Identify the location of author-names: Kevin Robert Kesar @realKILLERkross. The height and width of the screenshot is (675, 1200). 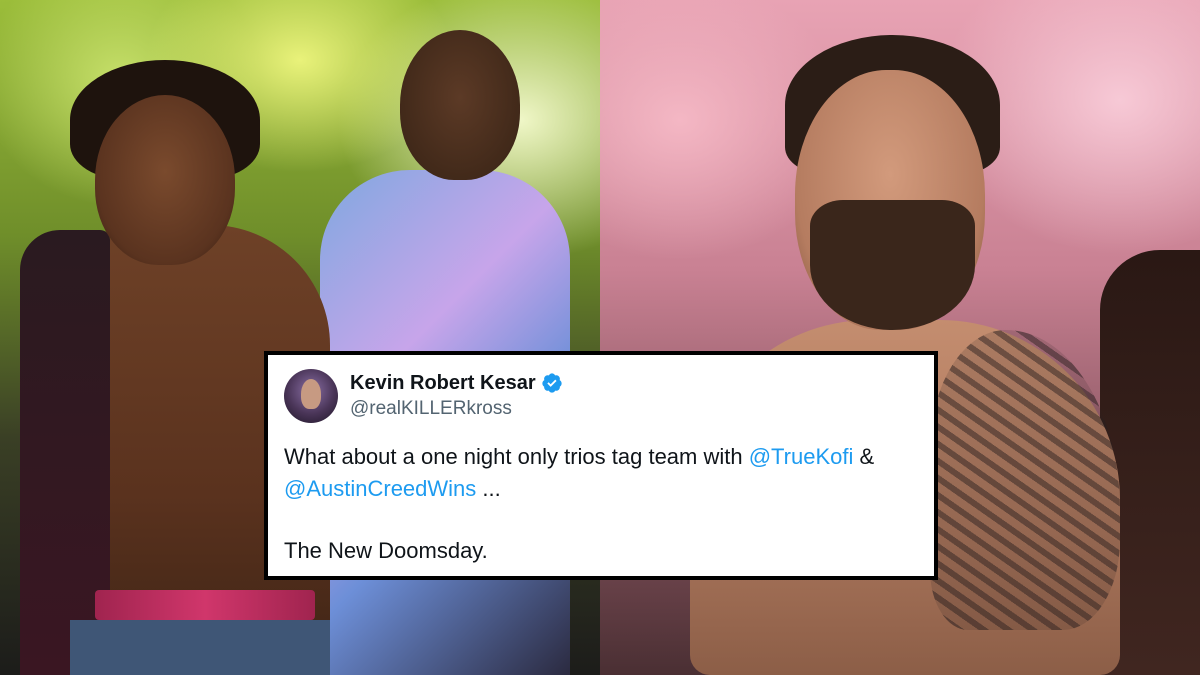
(456, 396).